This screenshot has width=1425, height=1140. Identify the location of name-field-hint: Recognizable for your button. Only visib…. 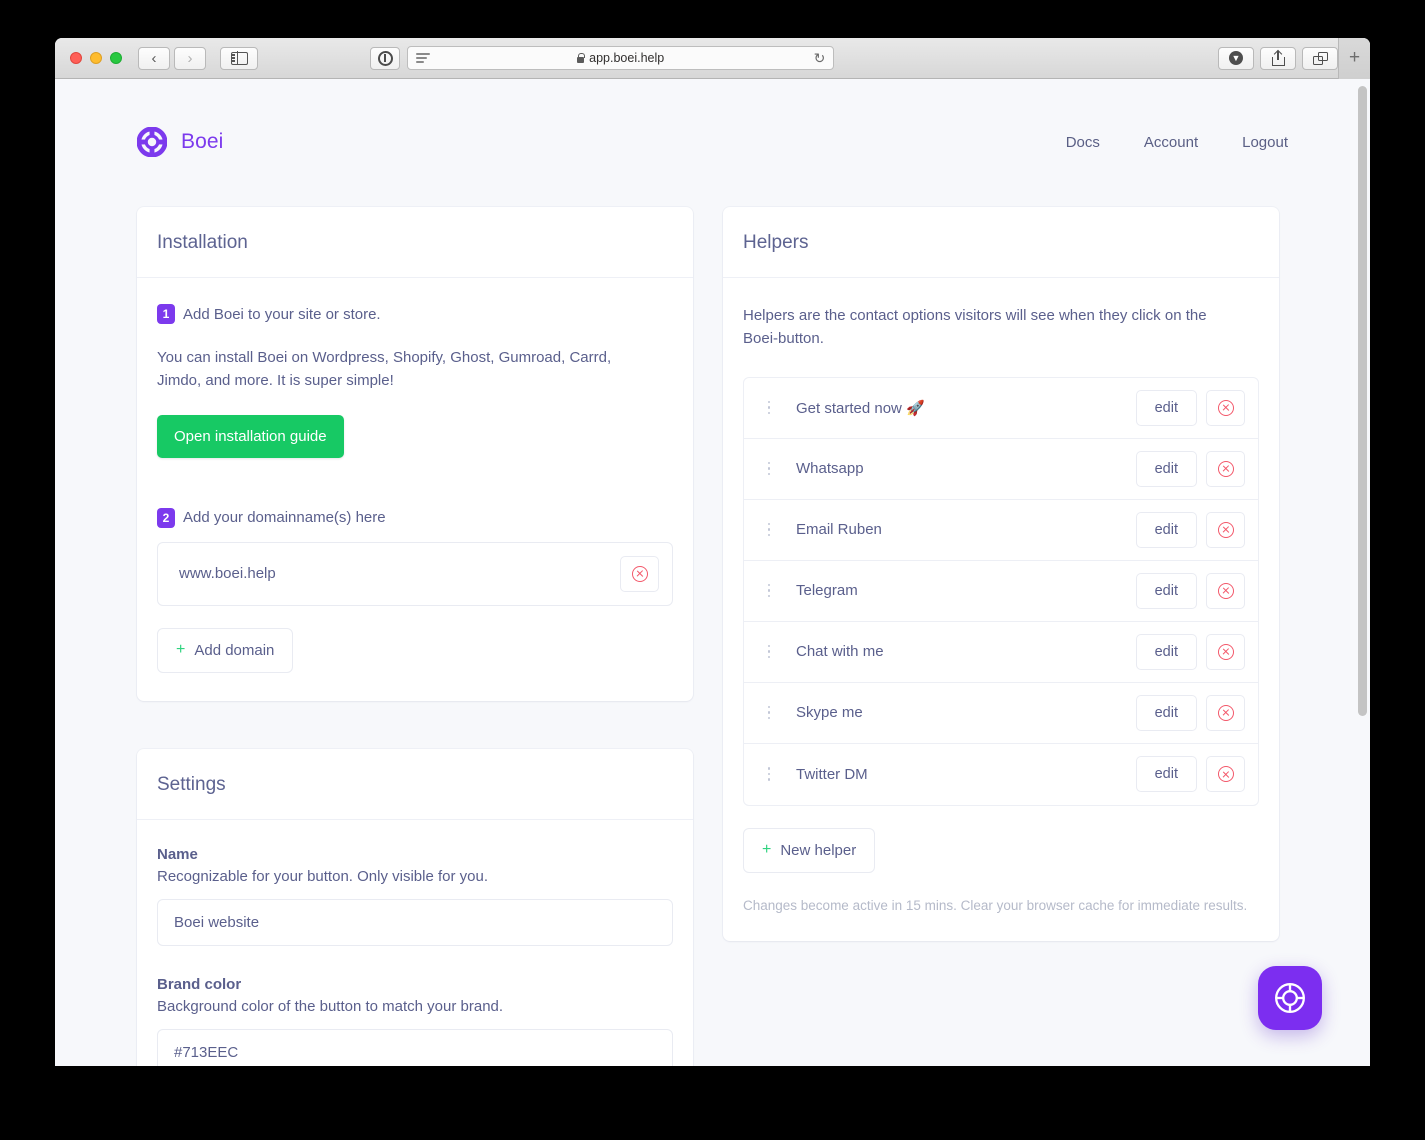
(323, 876).